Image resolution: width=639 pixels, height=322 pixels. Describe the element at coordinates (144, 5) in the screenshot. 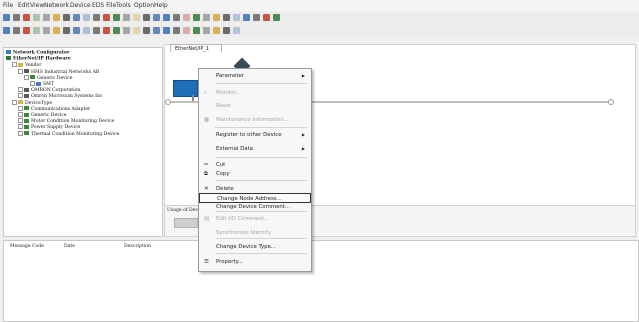

I see `menu-option: Option` at that location.